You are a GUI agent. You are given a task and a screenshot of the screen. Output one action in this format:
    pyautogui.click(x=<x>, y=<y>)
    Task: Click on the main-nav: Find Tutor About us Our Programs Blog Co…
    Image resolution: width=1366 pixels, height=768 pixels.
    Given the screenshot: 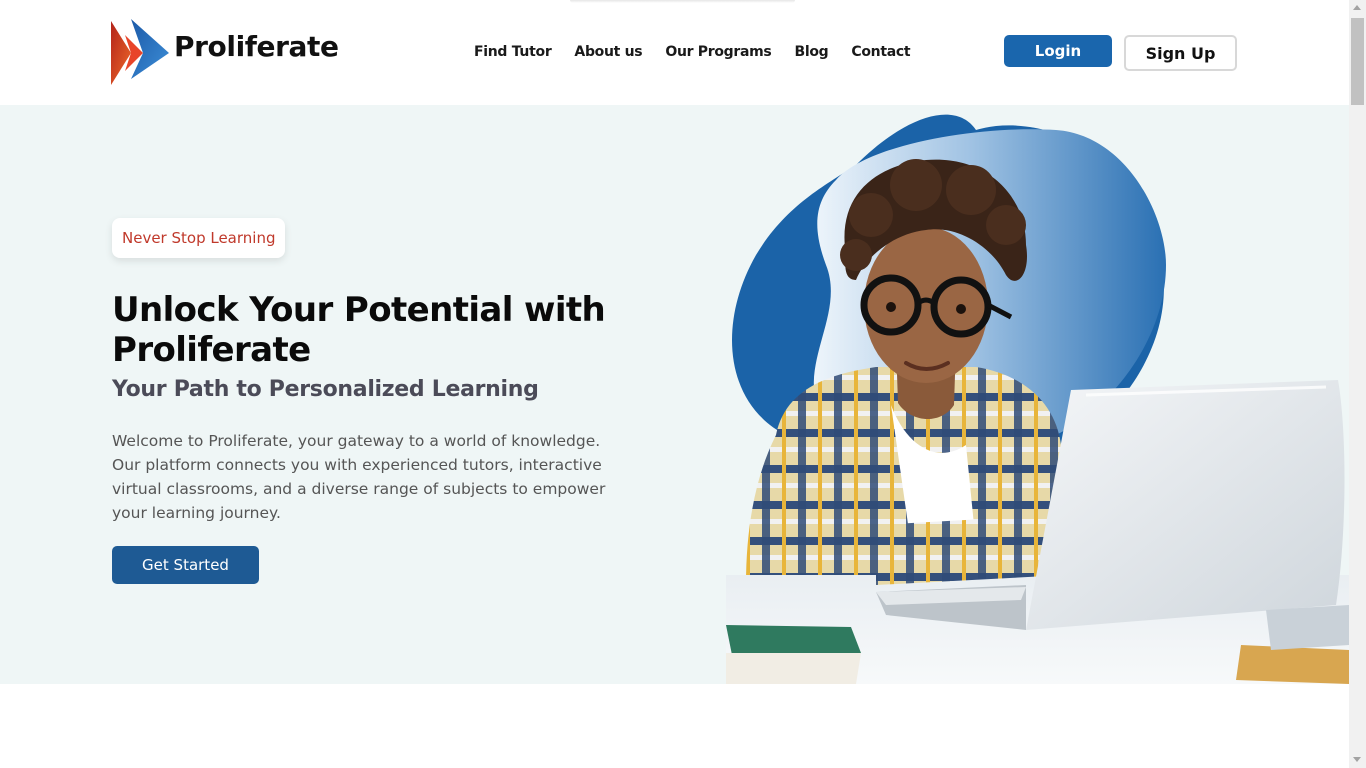 What is the action you would take?
    pyautogui.click(x=692, y=52)
    